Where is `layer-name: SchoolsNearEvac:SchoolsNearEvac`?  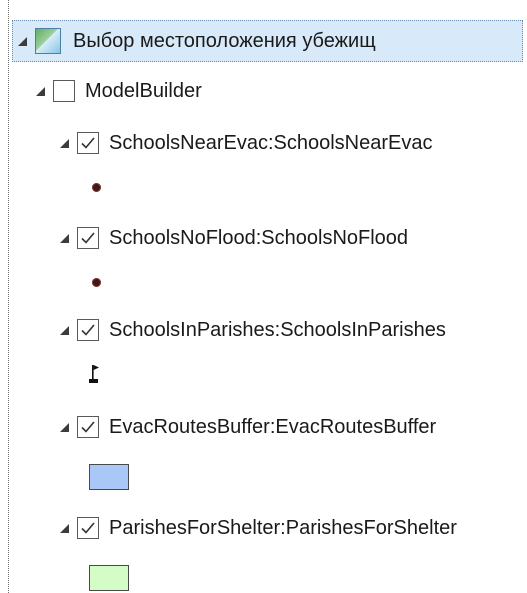
layer-name: SchoolsNearEvac:SchoolsNearEvac is located at coordinates (271, 143).